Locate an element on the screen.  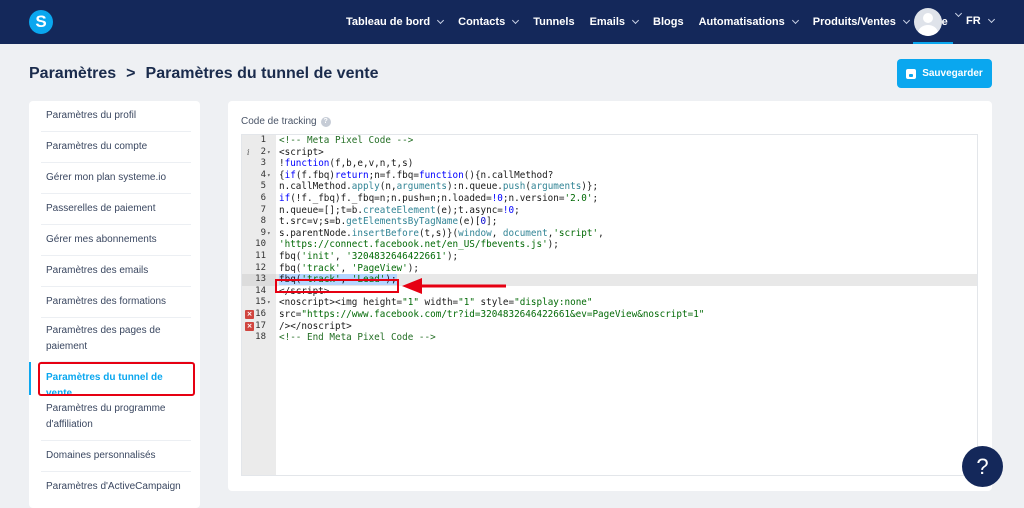
avatar-head-shape is located at coordinates (928, 18).